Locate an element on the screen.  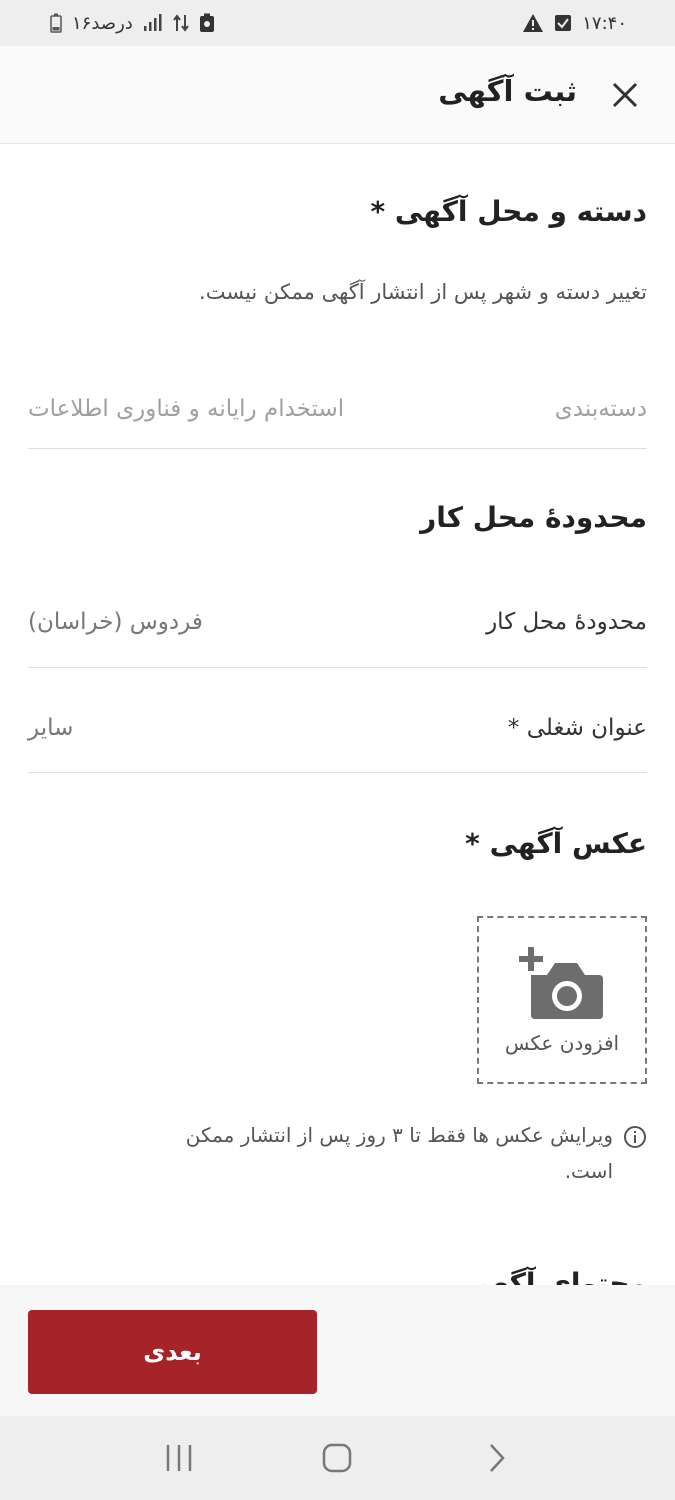
page-title: ثبت آگهی is located at coordinates (507, 91).